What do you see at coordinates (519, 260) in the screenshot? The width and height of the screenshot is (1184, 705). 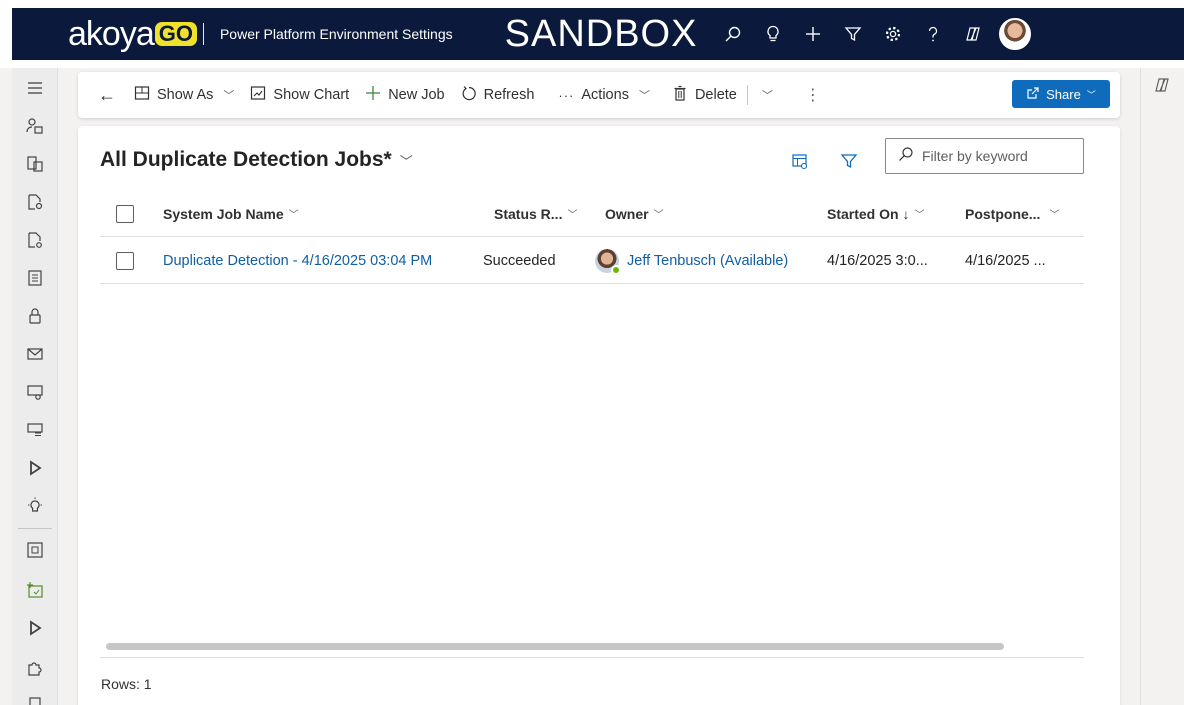 I see `status-cell: Succeeded` at bounding box center [519, 260].